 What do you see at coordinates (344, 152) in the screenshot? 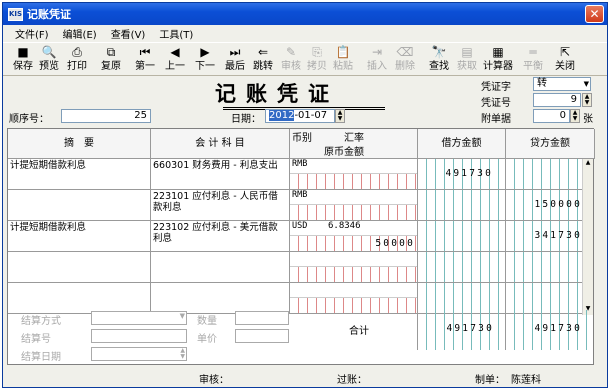
I see `col-orig: 原币金额` at bounding box center [344, 152].